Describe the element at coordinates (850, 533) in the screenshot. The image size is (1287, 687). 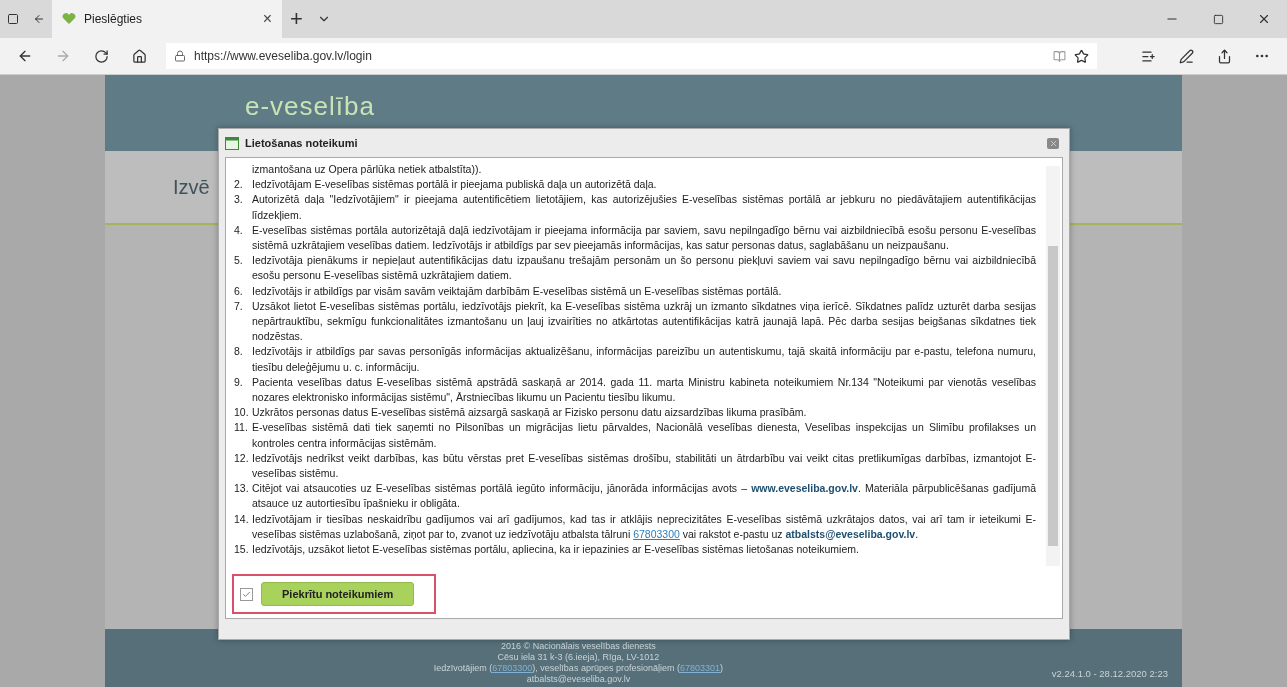
I see `web-link: atbalsts@eveseliba.gov.lv` at that location.